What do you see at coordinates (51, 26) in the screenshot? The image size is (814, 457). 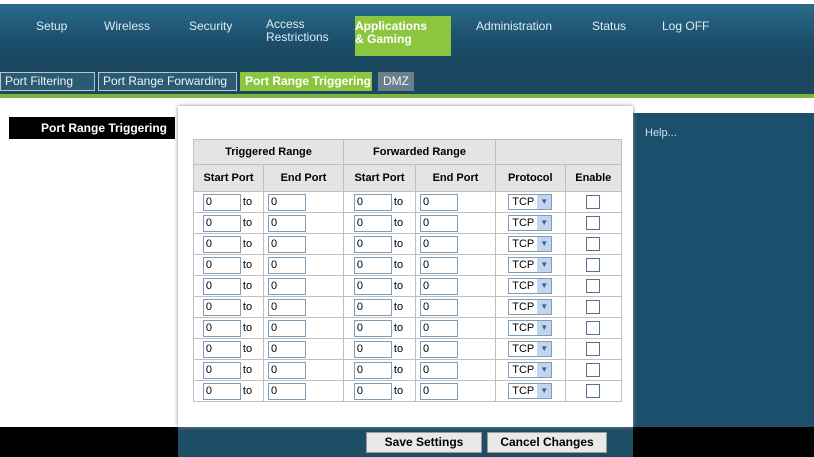 I see `nav-setup: Setup` at bounding box center [51, 26].